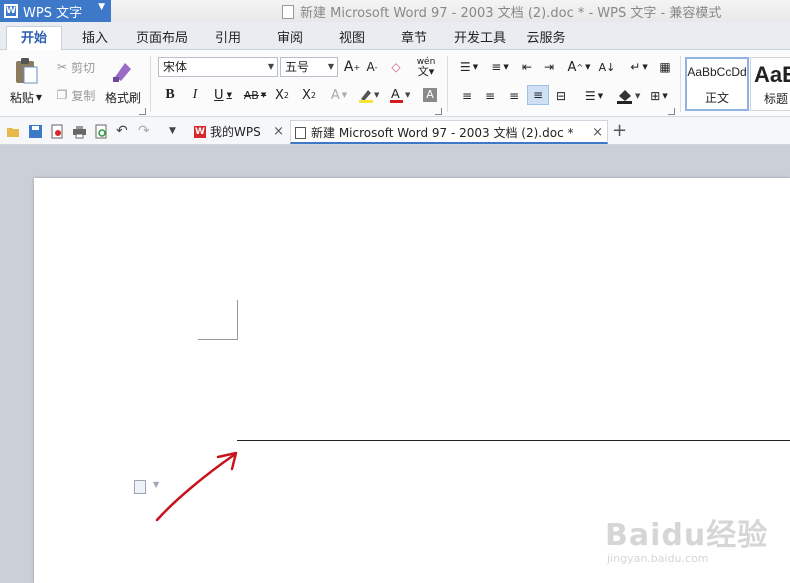 The height and width of the screenshot is (583, 790). Describe the element at coordinates (467, 96) in the screenshot. I see `align-left-icon: ≡` at that location.